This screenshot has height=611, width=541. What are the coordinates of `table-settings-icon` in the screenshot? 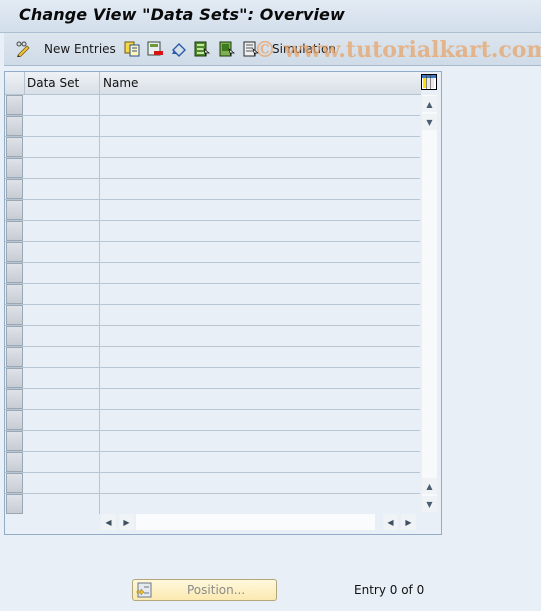 It's located at (429, 82).